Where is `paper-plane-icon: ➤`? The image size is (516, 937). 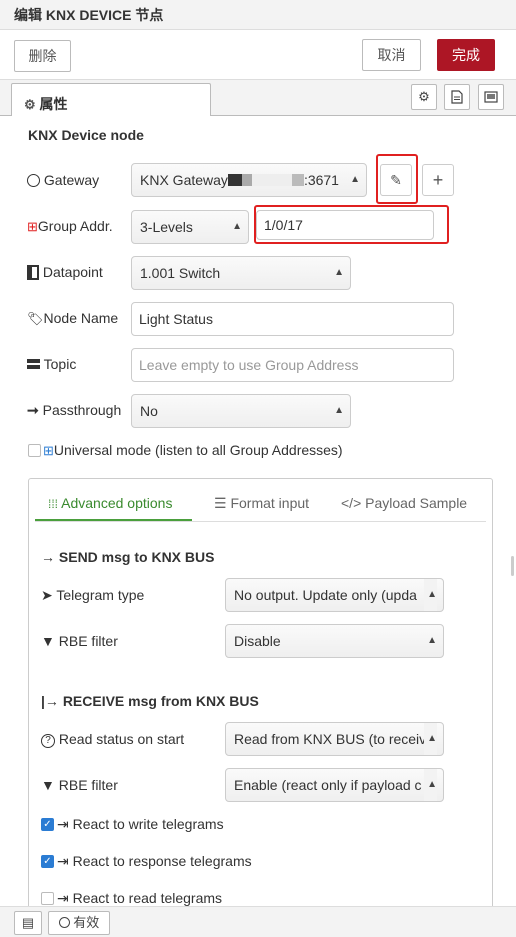
paper-plane-icon: ➤ is located at coordinates (47, 595).